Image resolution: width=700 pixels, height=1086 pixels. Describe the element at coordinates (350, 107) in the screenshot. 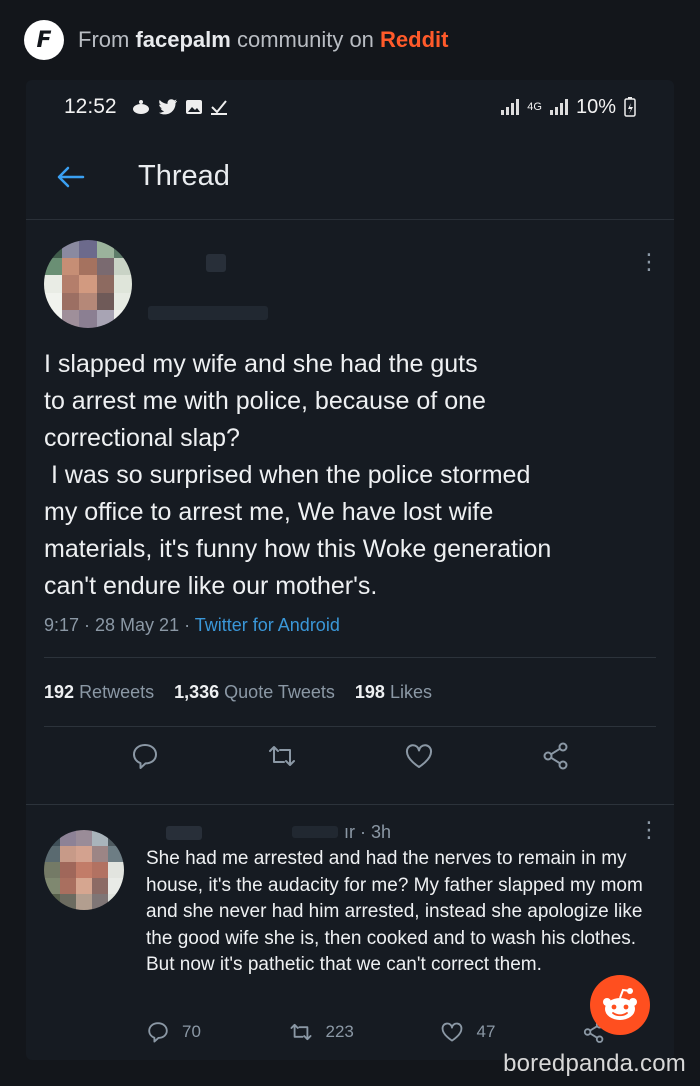

I see `status-bar: 12:52 4G 10%` at that location.